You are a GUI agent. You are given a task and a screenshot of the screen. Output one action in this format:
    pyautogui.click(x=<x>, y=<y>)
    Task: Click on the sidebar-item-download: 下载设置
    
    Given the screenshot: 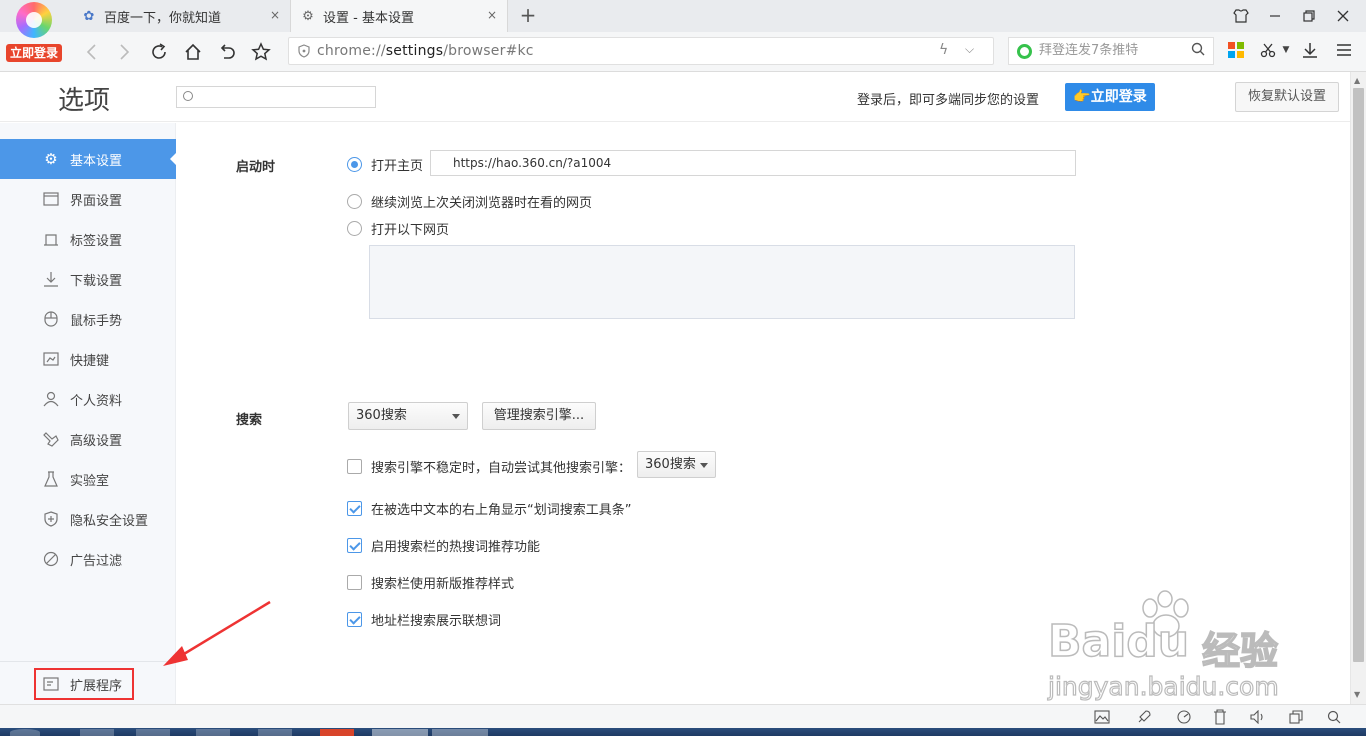 What is the action you would take?
    pyautogui.click(x=88, y=279)
    